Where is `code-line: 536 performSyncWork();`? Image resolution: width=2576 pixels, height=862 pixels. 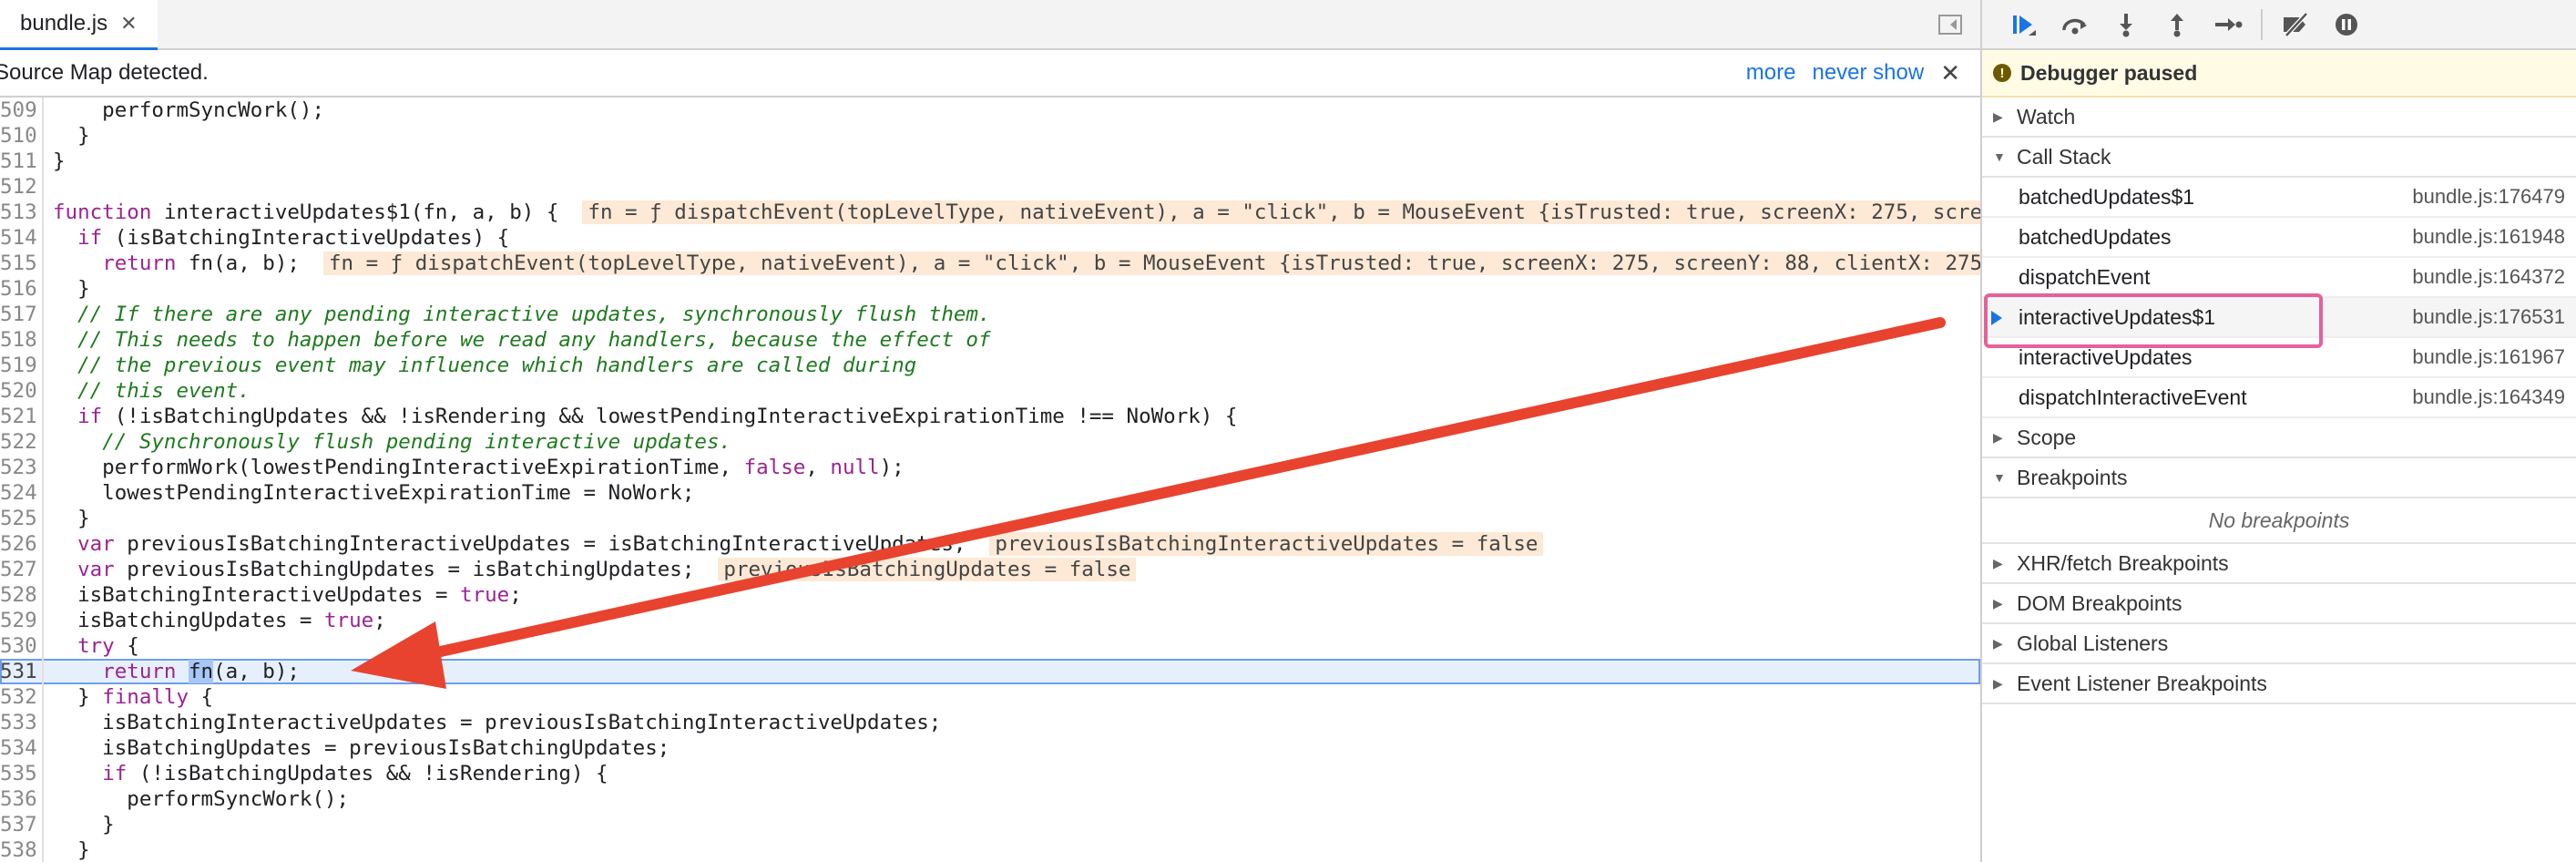 code-line: 536 performSyncWork(); is located at coordinates (990, 799).